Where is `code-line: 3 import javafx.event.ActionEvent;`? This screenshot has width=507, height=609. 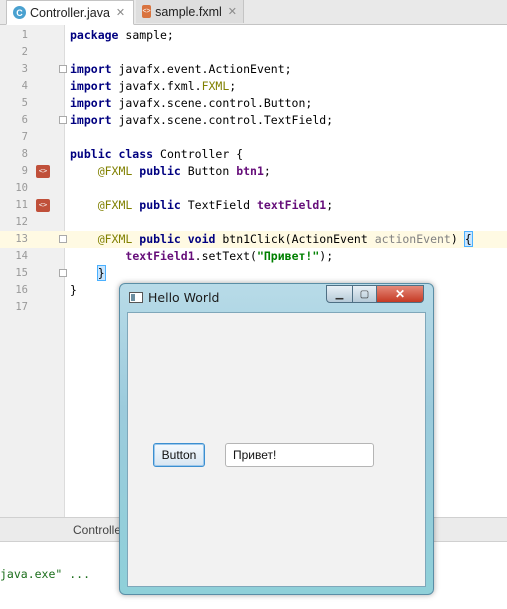 code-line: 3 import javafx.event.ActionEvent; is located at coordinates (253, 69).